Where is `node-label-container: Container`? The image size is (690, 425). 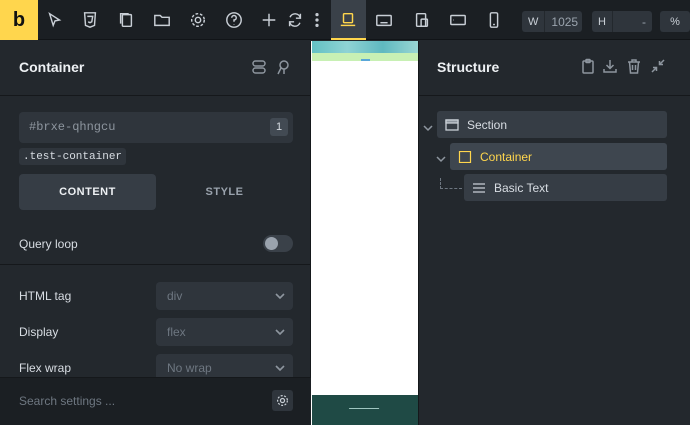
node-label-container: Container is located at coordinates (506, 156).